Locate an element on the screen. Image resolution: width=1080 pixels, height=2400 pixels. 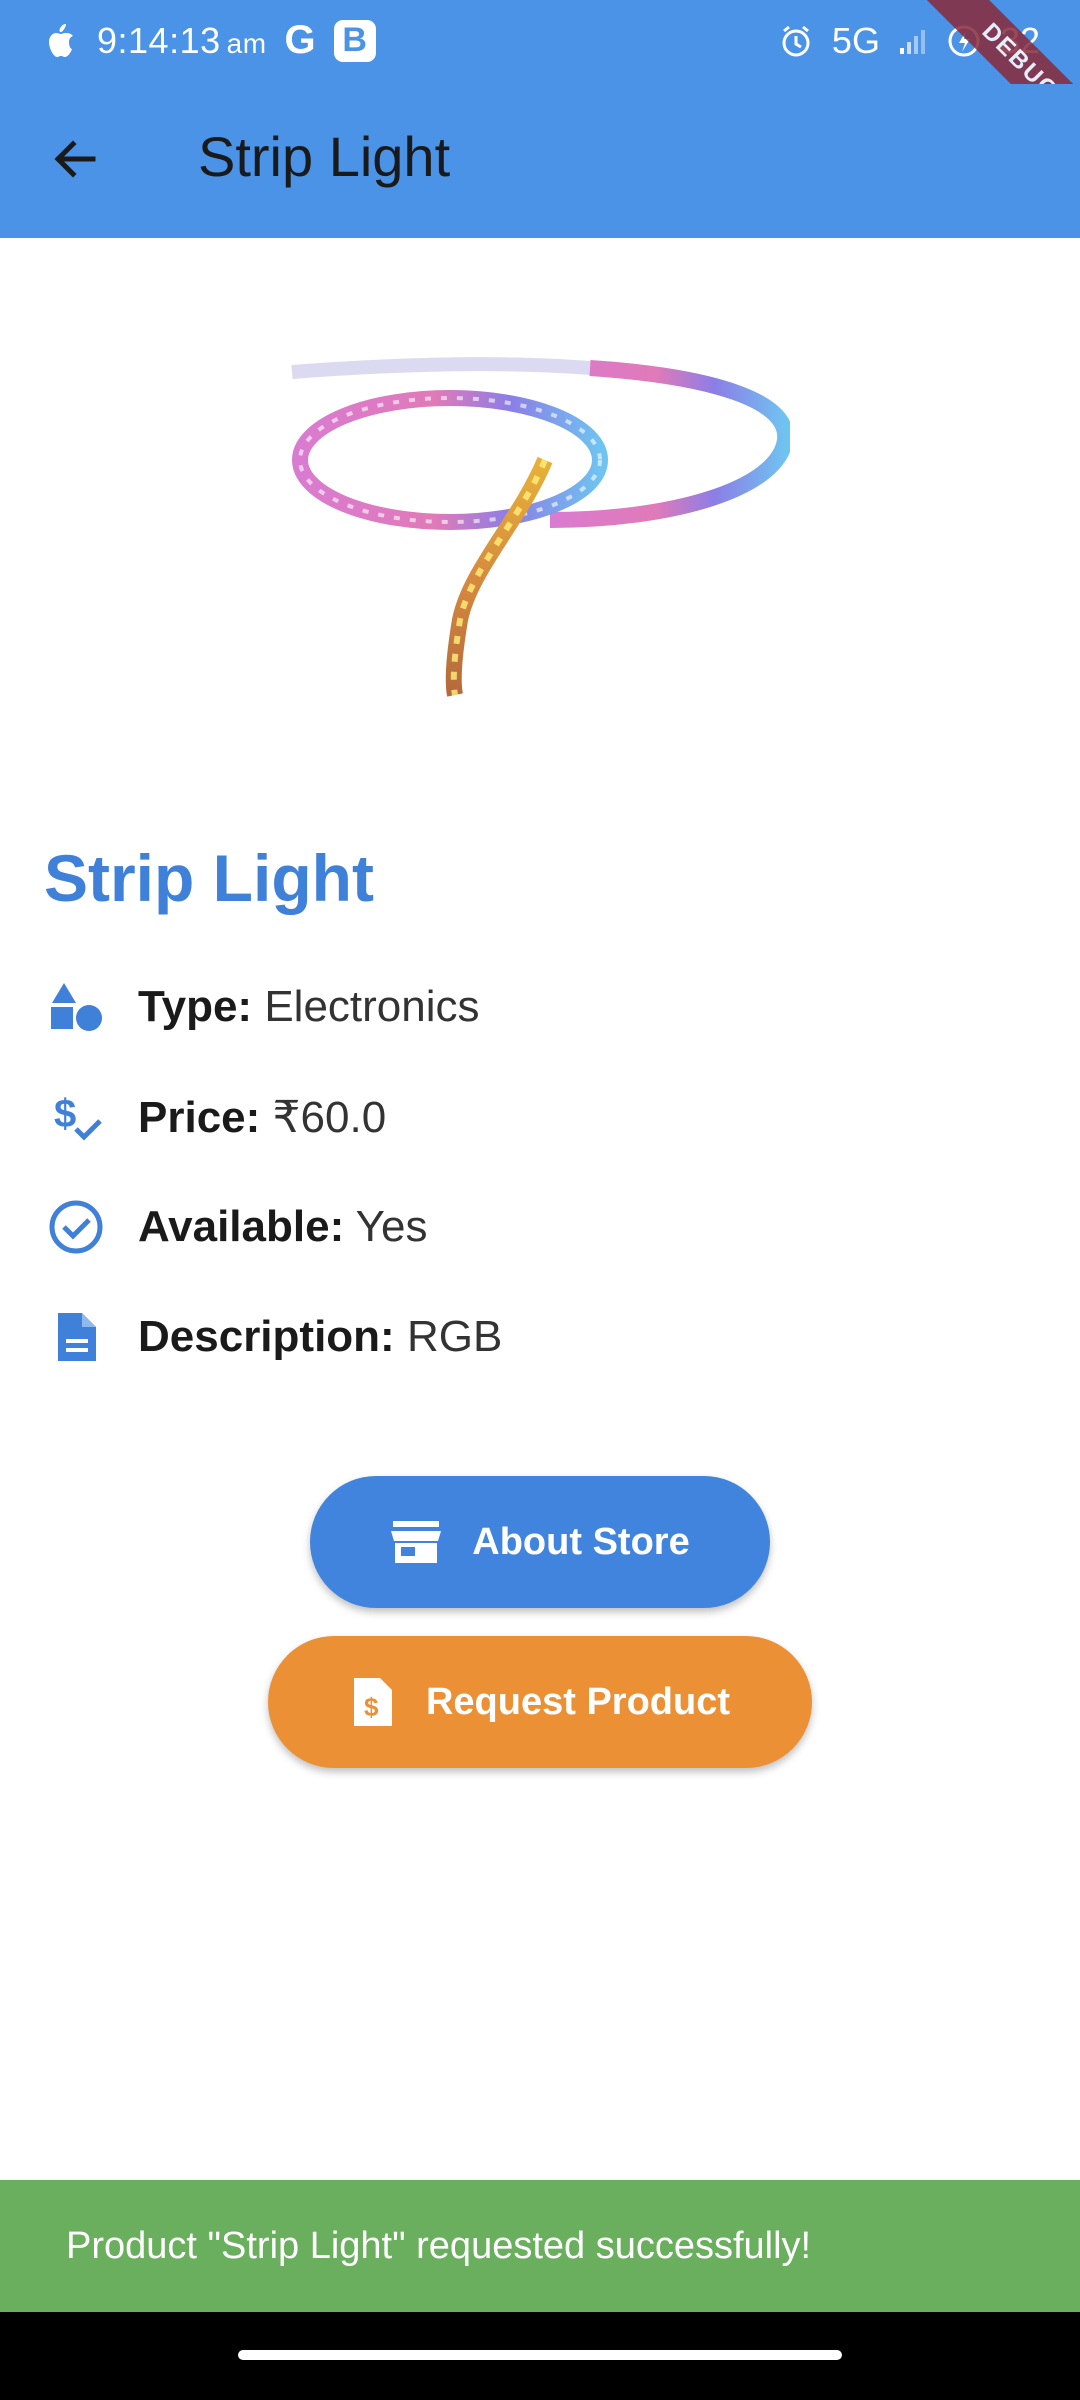
status-left: 9:14:13 am G B is located at coordinates (210, 40).